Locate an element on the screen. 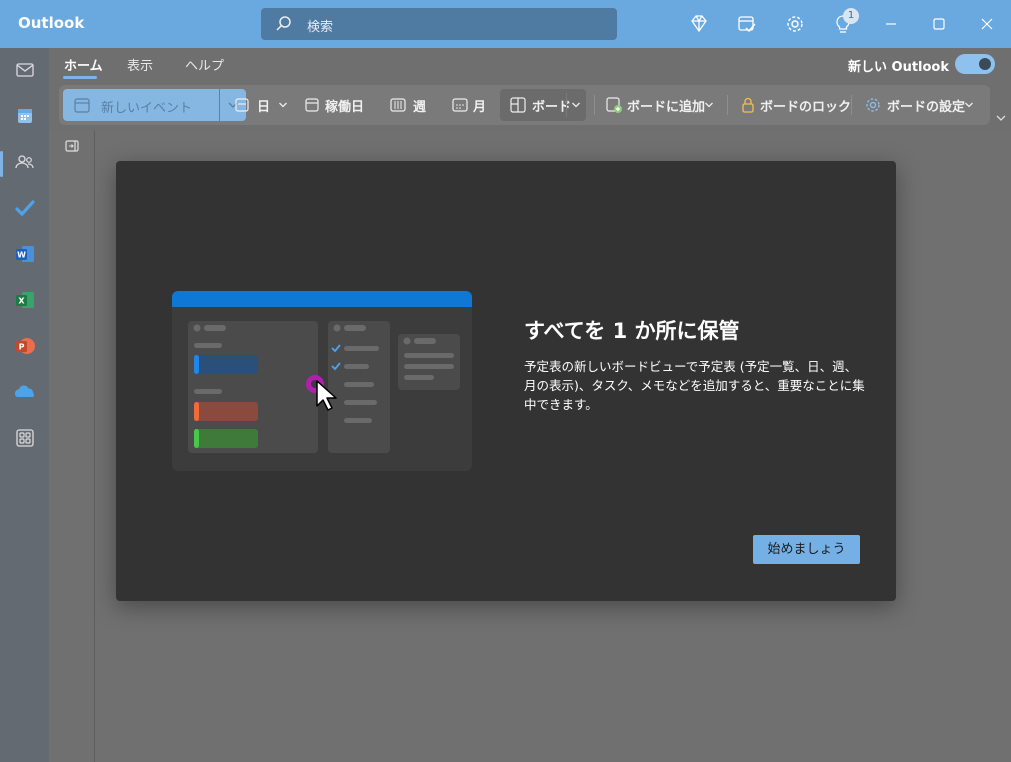 The width and height of the screenshot is (1011, 762). add-to-board-icon is located at coordinates (614, 105).